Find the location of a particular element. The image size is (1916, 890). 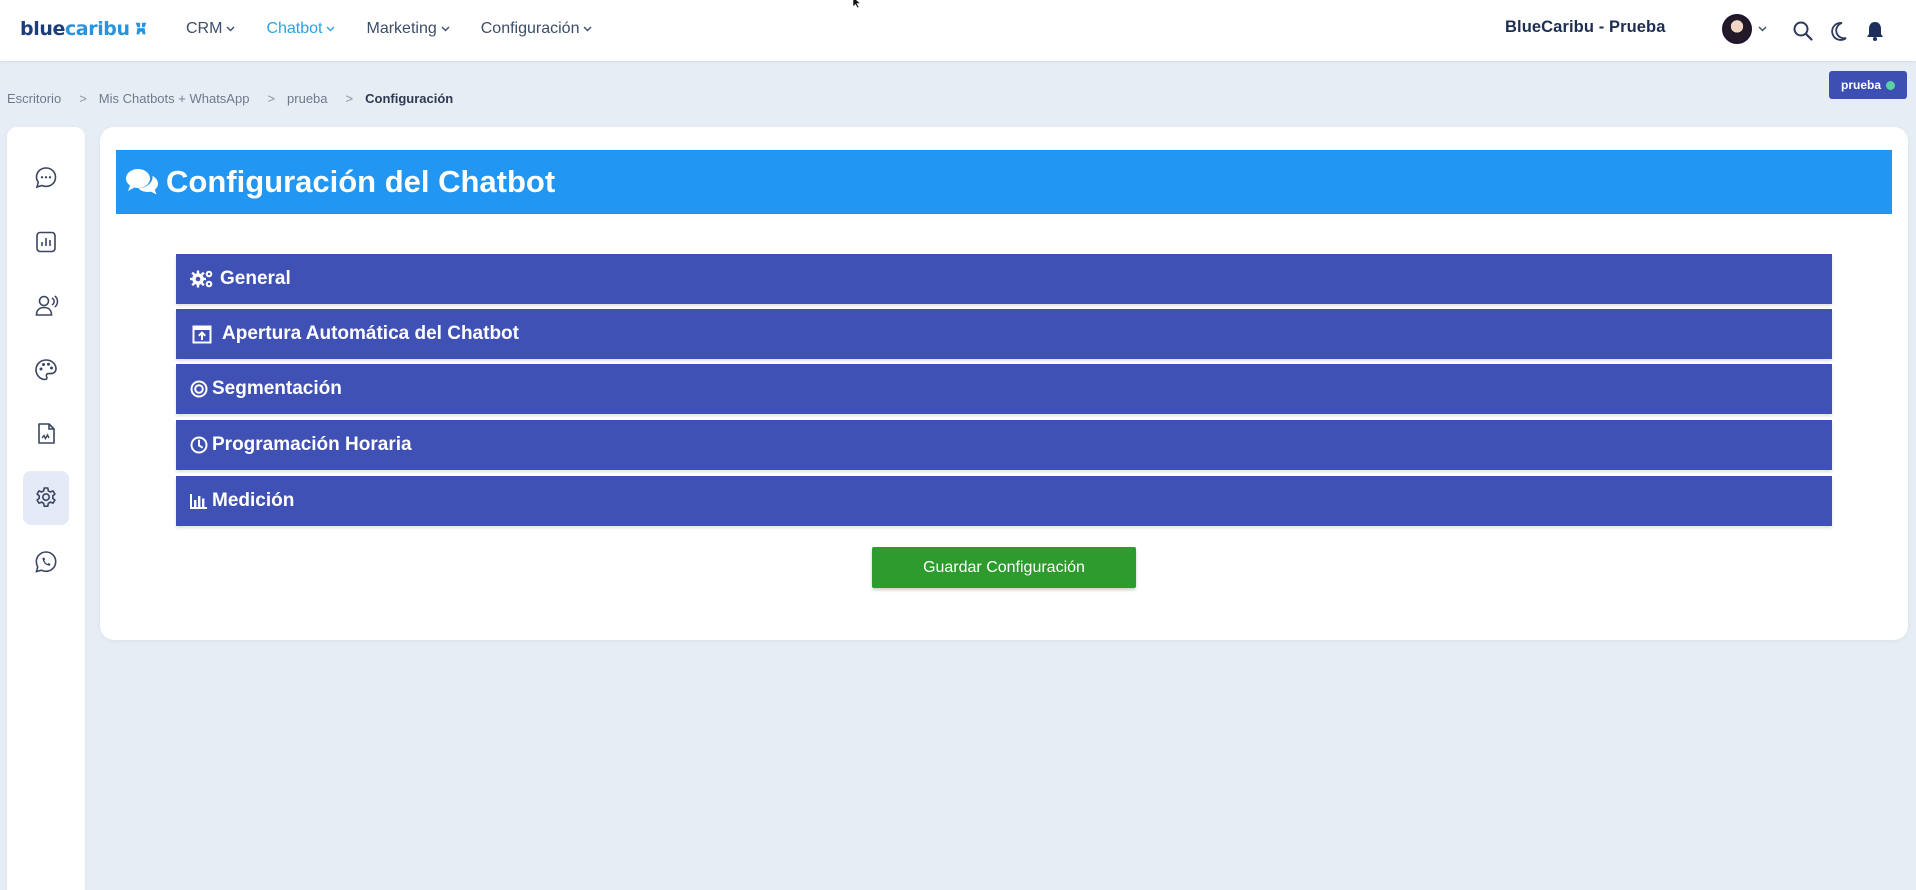

nav-marketing: Marketing is located at coordinates (408, 29).